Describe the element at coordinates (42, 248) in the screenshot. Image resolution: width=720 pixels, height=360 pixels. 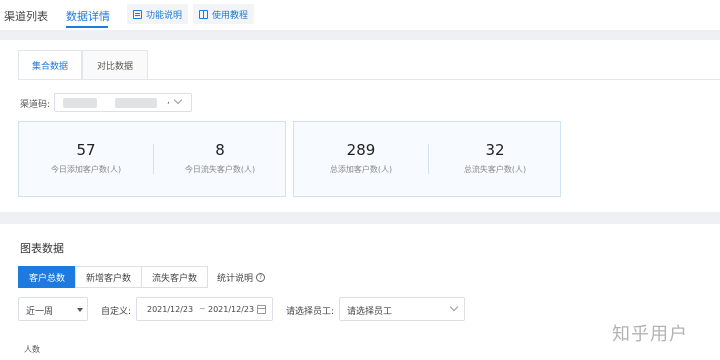
I see `chart-section-title: 图表数据` at that location.